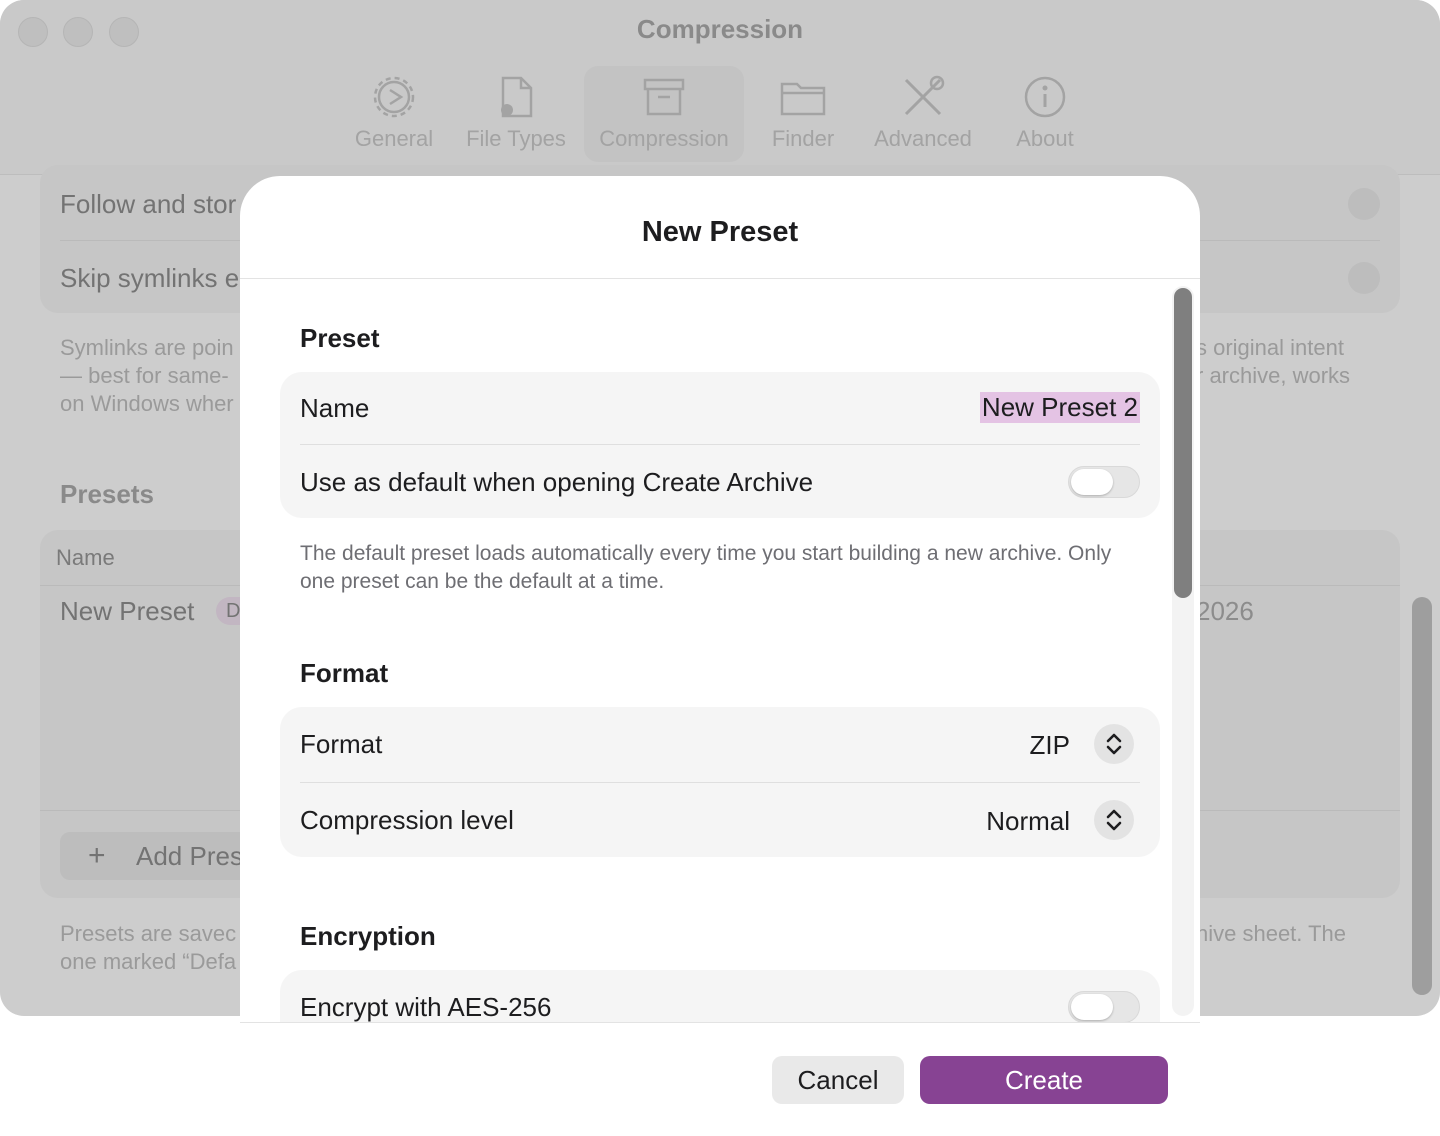 This screenshot has width=1440, height=1136. I want to click on sheet-scrollbar-thumb, so click(1183, 443).